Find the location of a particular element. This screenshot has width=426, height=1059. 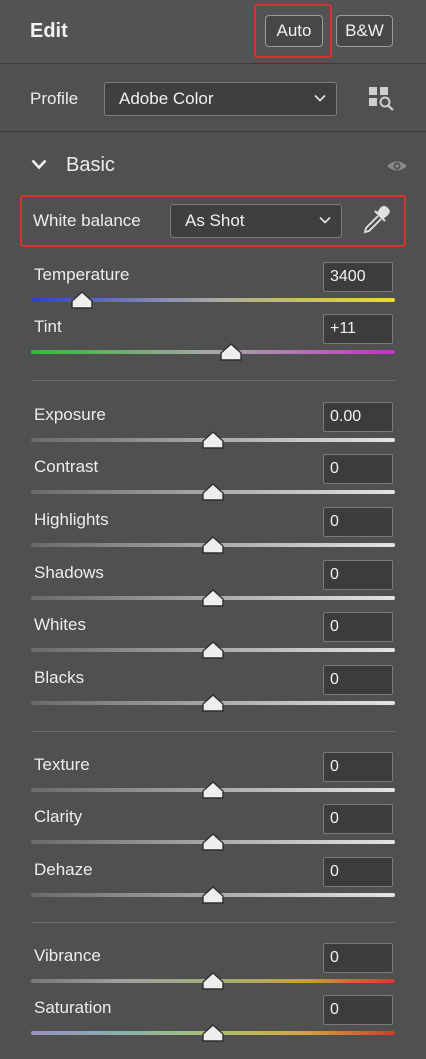

whites-label: Whites is located at coordinates (60, 624).